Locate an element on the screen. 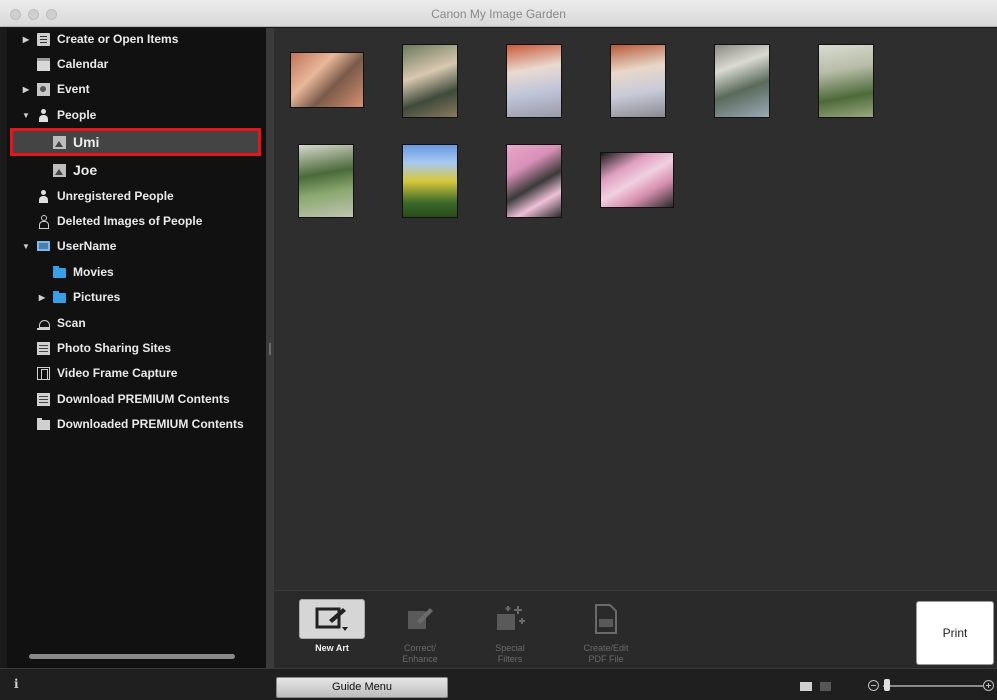 The height and width of the screenshot is (700, 997). sidebar-item-label: Calendar is located at coordinates (83, 64).